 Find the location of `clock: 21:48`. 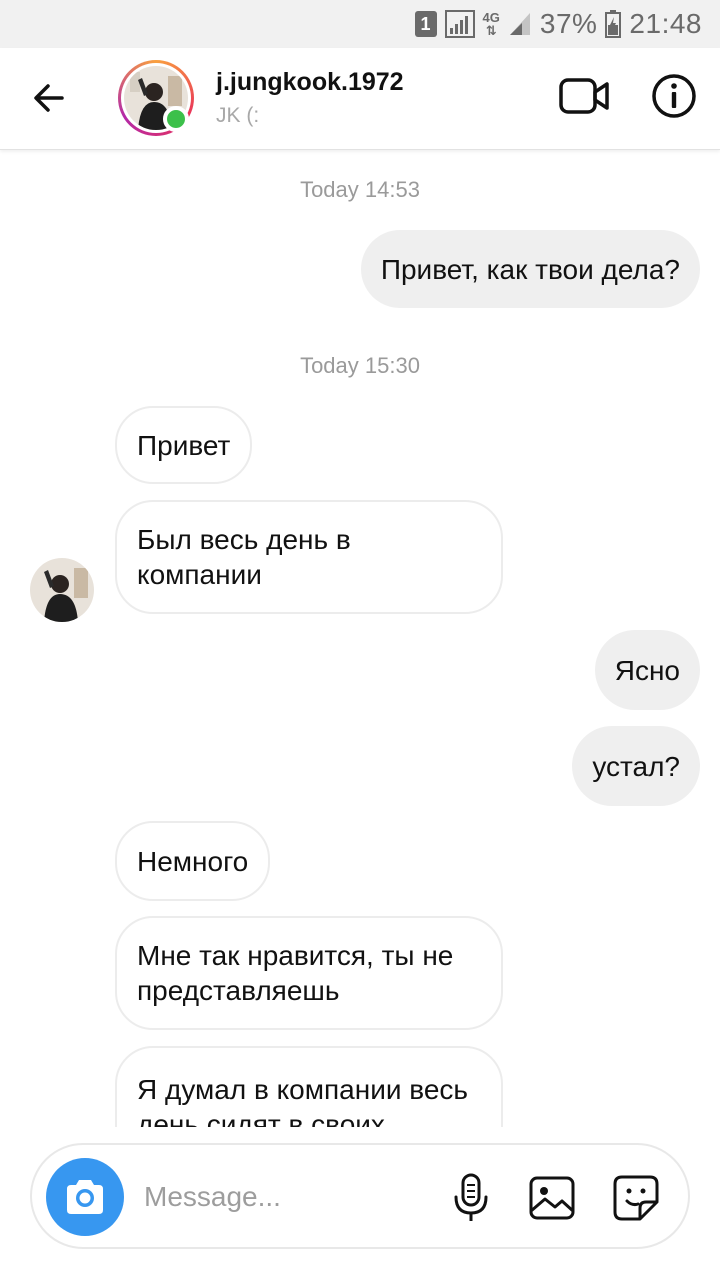

clock: 21:48 is located at coordinates (665, 23).